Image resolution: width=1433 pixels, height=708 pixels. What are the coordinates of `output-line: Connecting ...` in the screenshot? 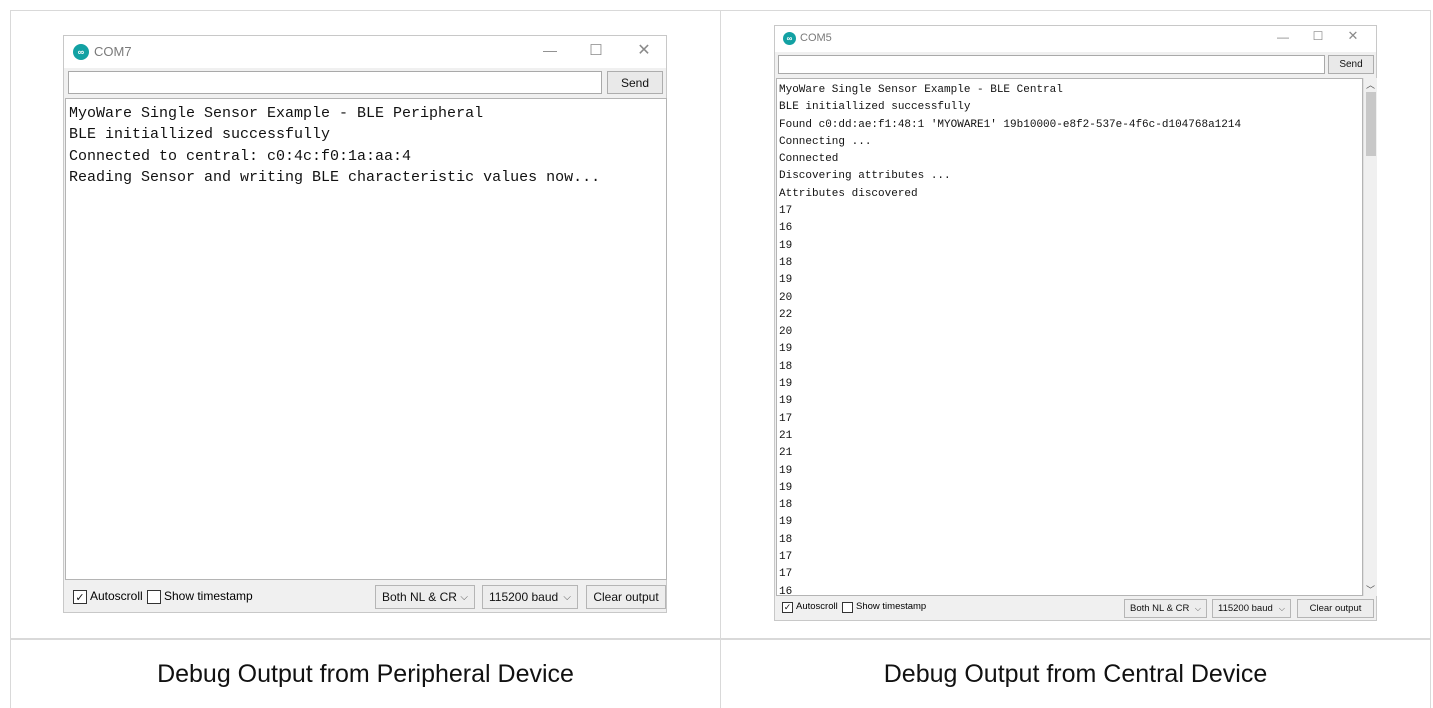 It's located at (825, 141).